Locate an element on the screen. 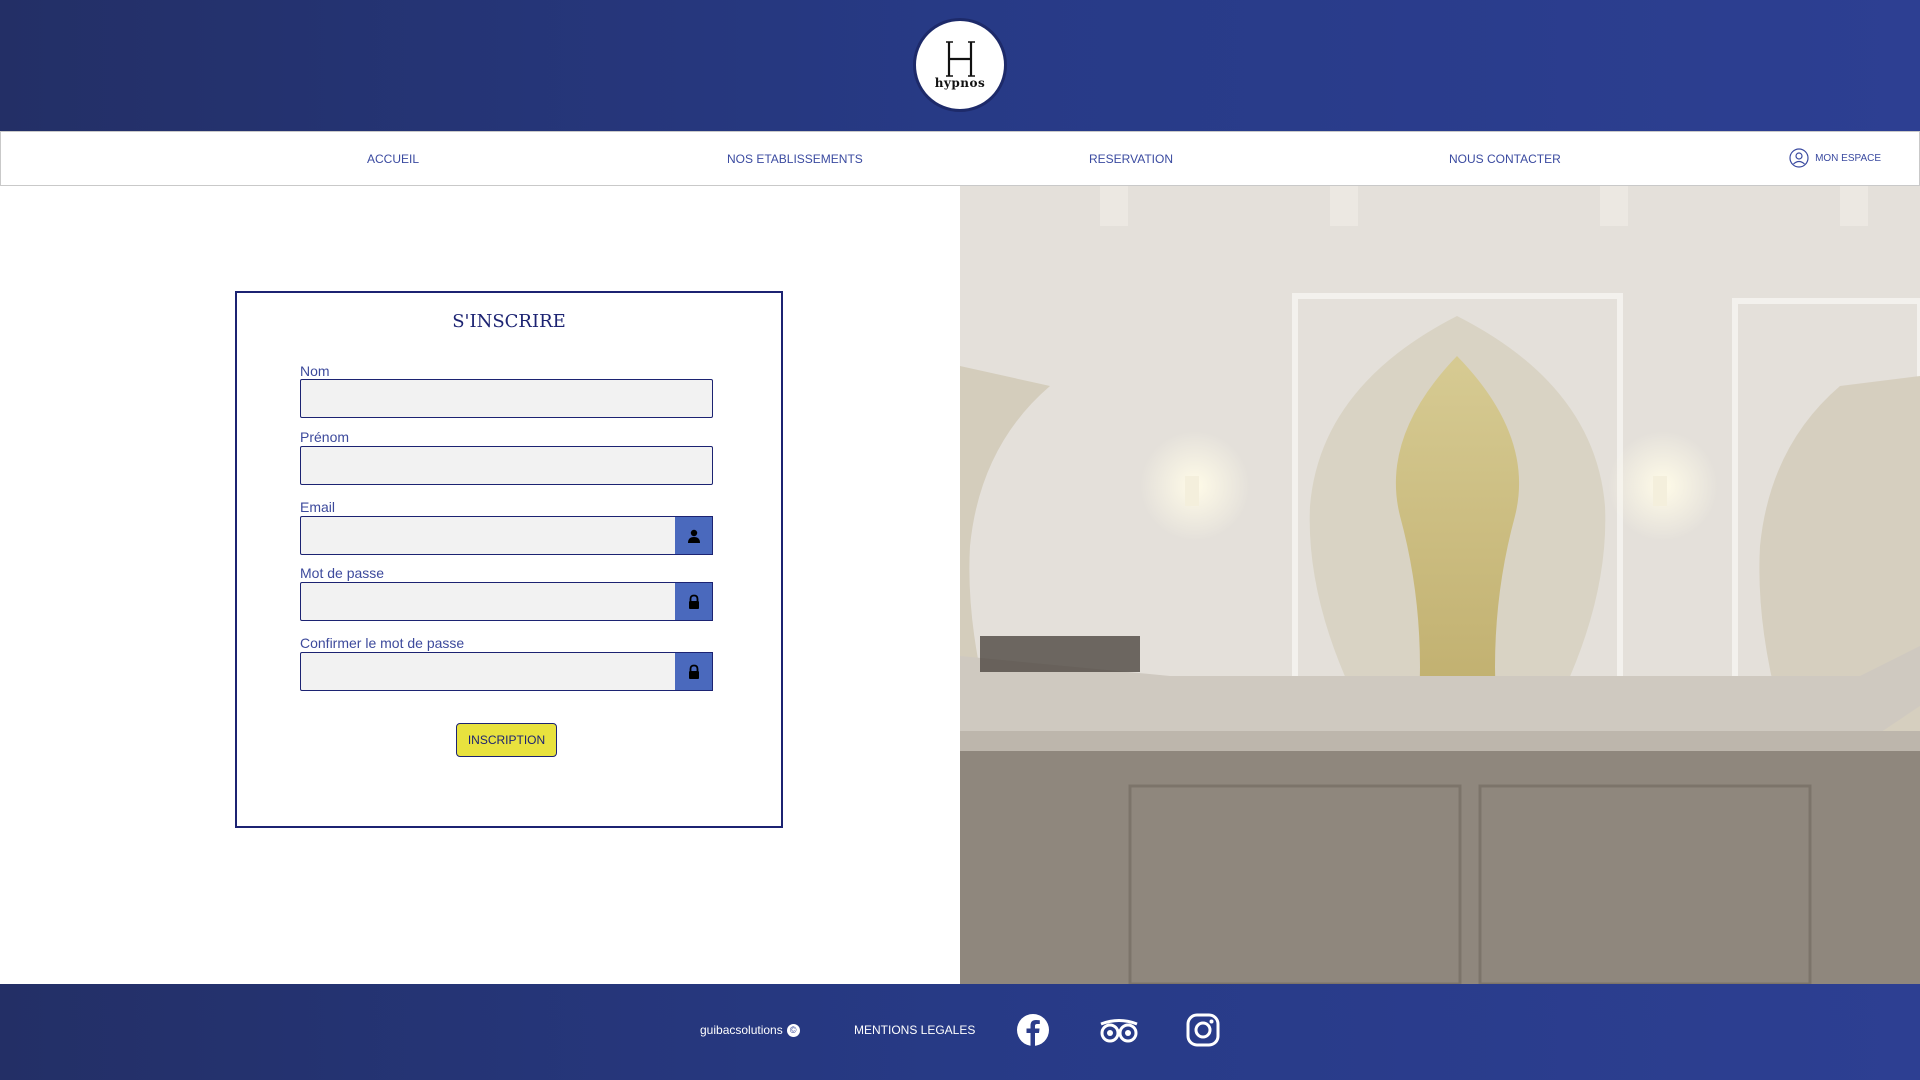 The height and width of the screenshot is (1080, 1920). account-link: MON ESPACE is located at coordinates (1835, 158).